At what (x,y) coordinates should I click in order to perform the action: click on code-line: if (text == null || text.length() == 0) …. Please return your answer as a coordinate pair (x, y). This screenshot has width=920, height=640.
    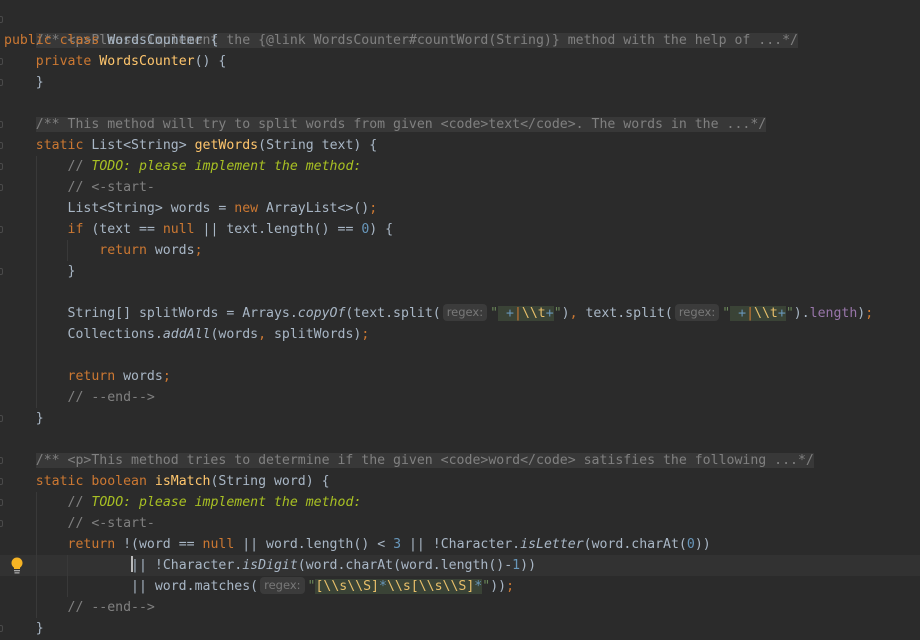
    Looking at the image, I should click on (460, 229).